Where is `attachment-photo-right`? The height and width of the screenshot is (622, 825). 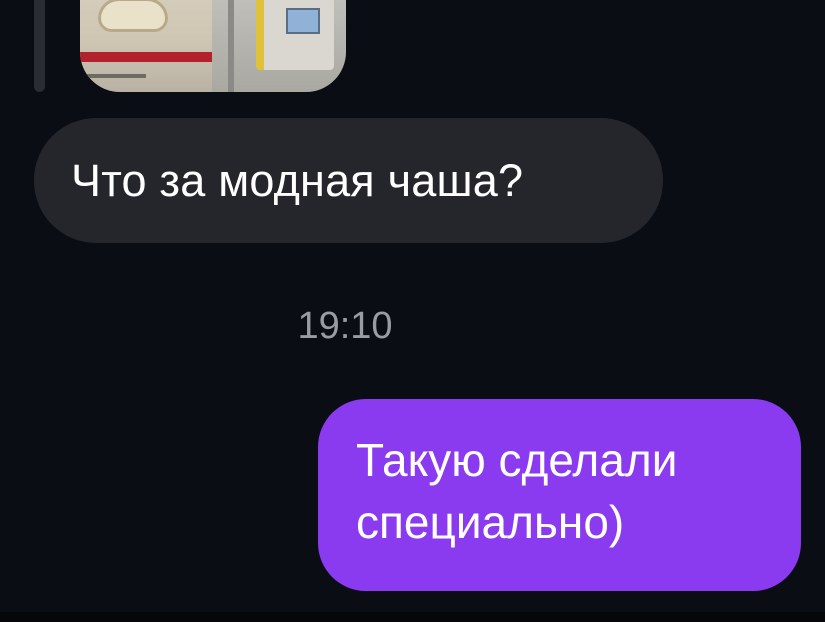
attachment-photo-right is located at coordinates (279, 46).